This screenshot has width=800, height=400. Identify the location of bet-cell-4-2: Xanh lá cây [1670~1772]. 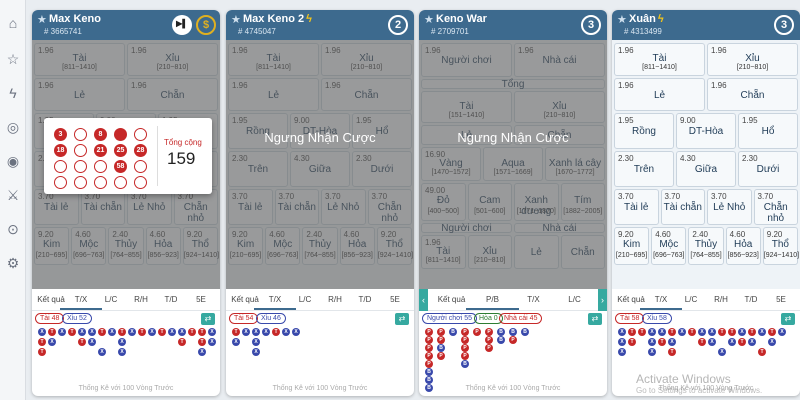
(575, 164).